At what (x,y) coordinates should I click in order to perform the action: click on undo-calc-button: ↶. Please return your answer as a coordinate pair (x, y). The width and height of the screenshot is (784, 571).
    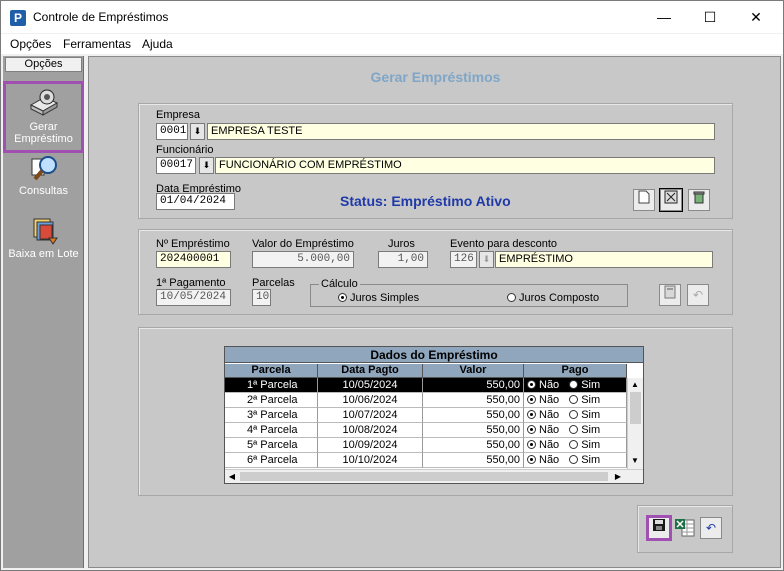
    Looking at the image, I should click on (698, 295).